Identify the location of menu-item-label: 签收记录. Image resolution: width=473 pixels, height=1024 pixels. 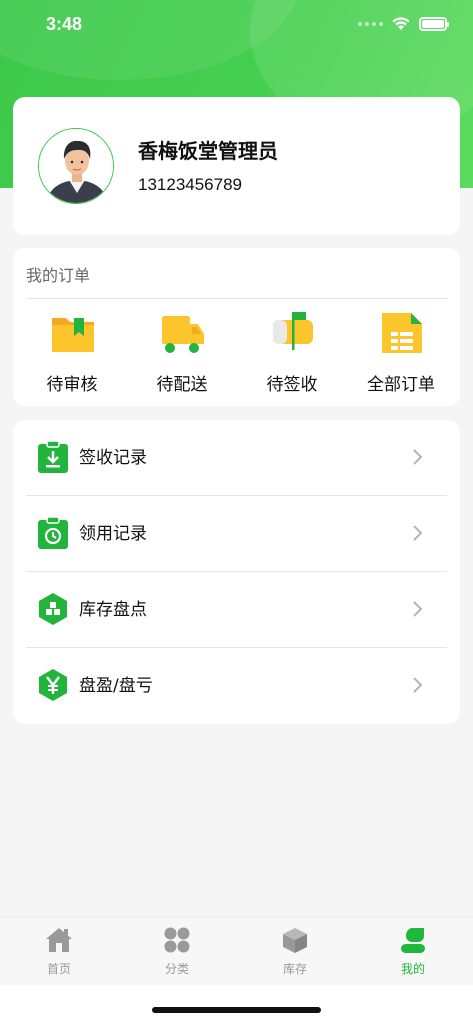
(113, 458).